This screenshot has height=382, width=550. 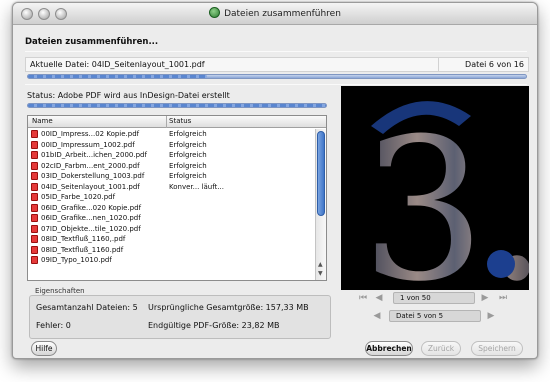 What do you see at coordinates (377, 316) in the screenshot?
I see `previous-file-icon: ◀` at bounding box center [377, 316].